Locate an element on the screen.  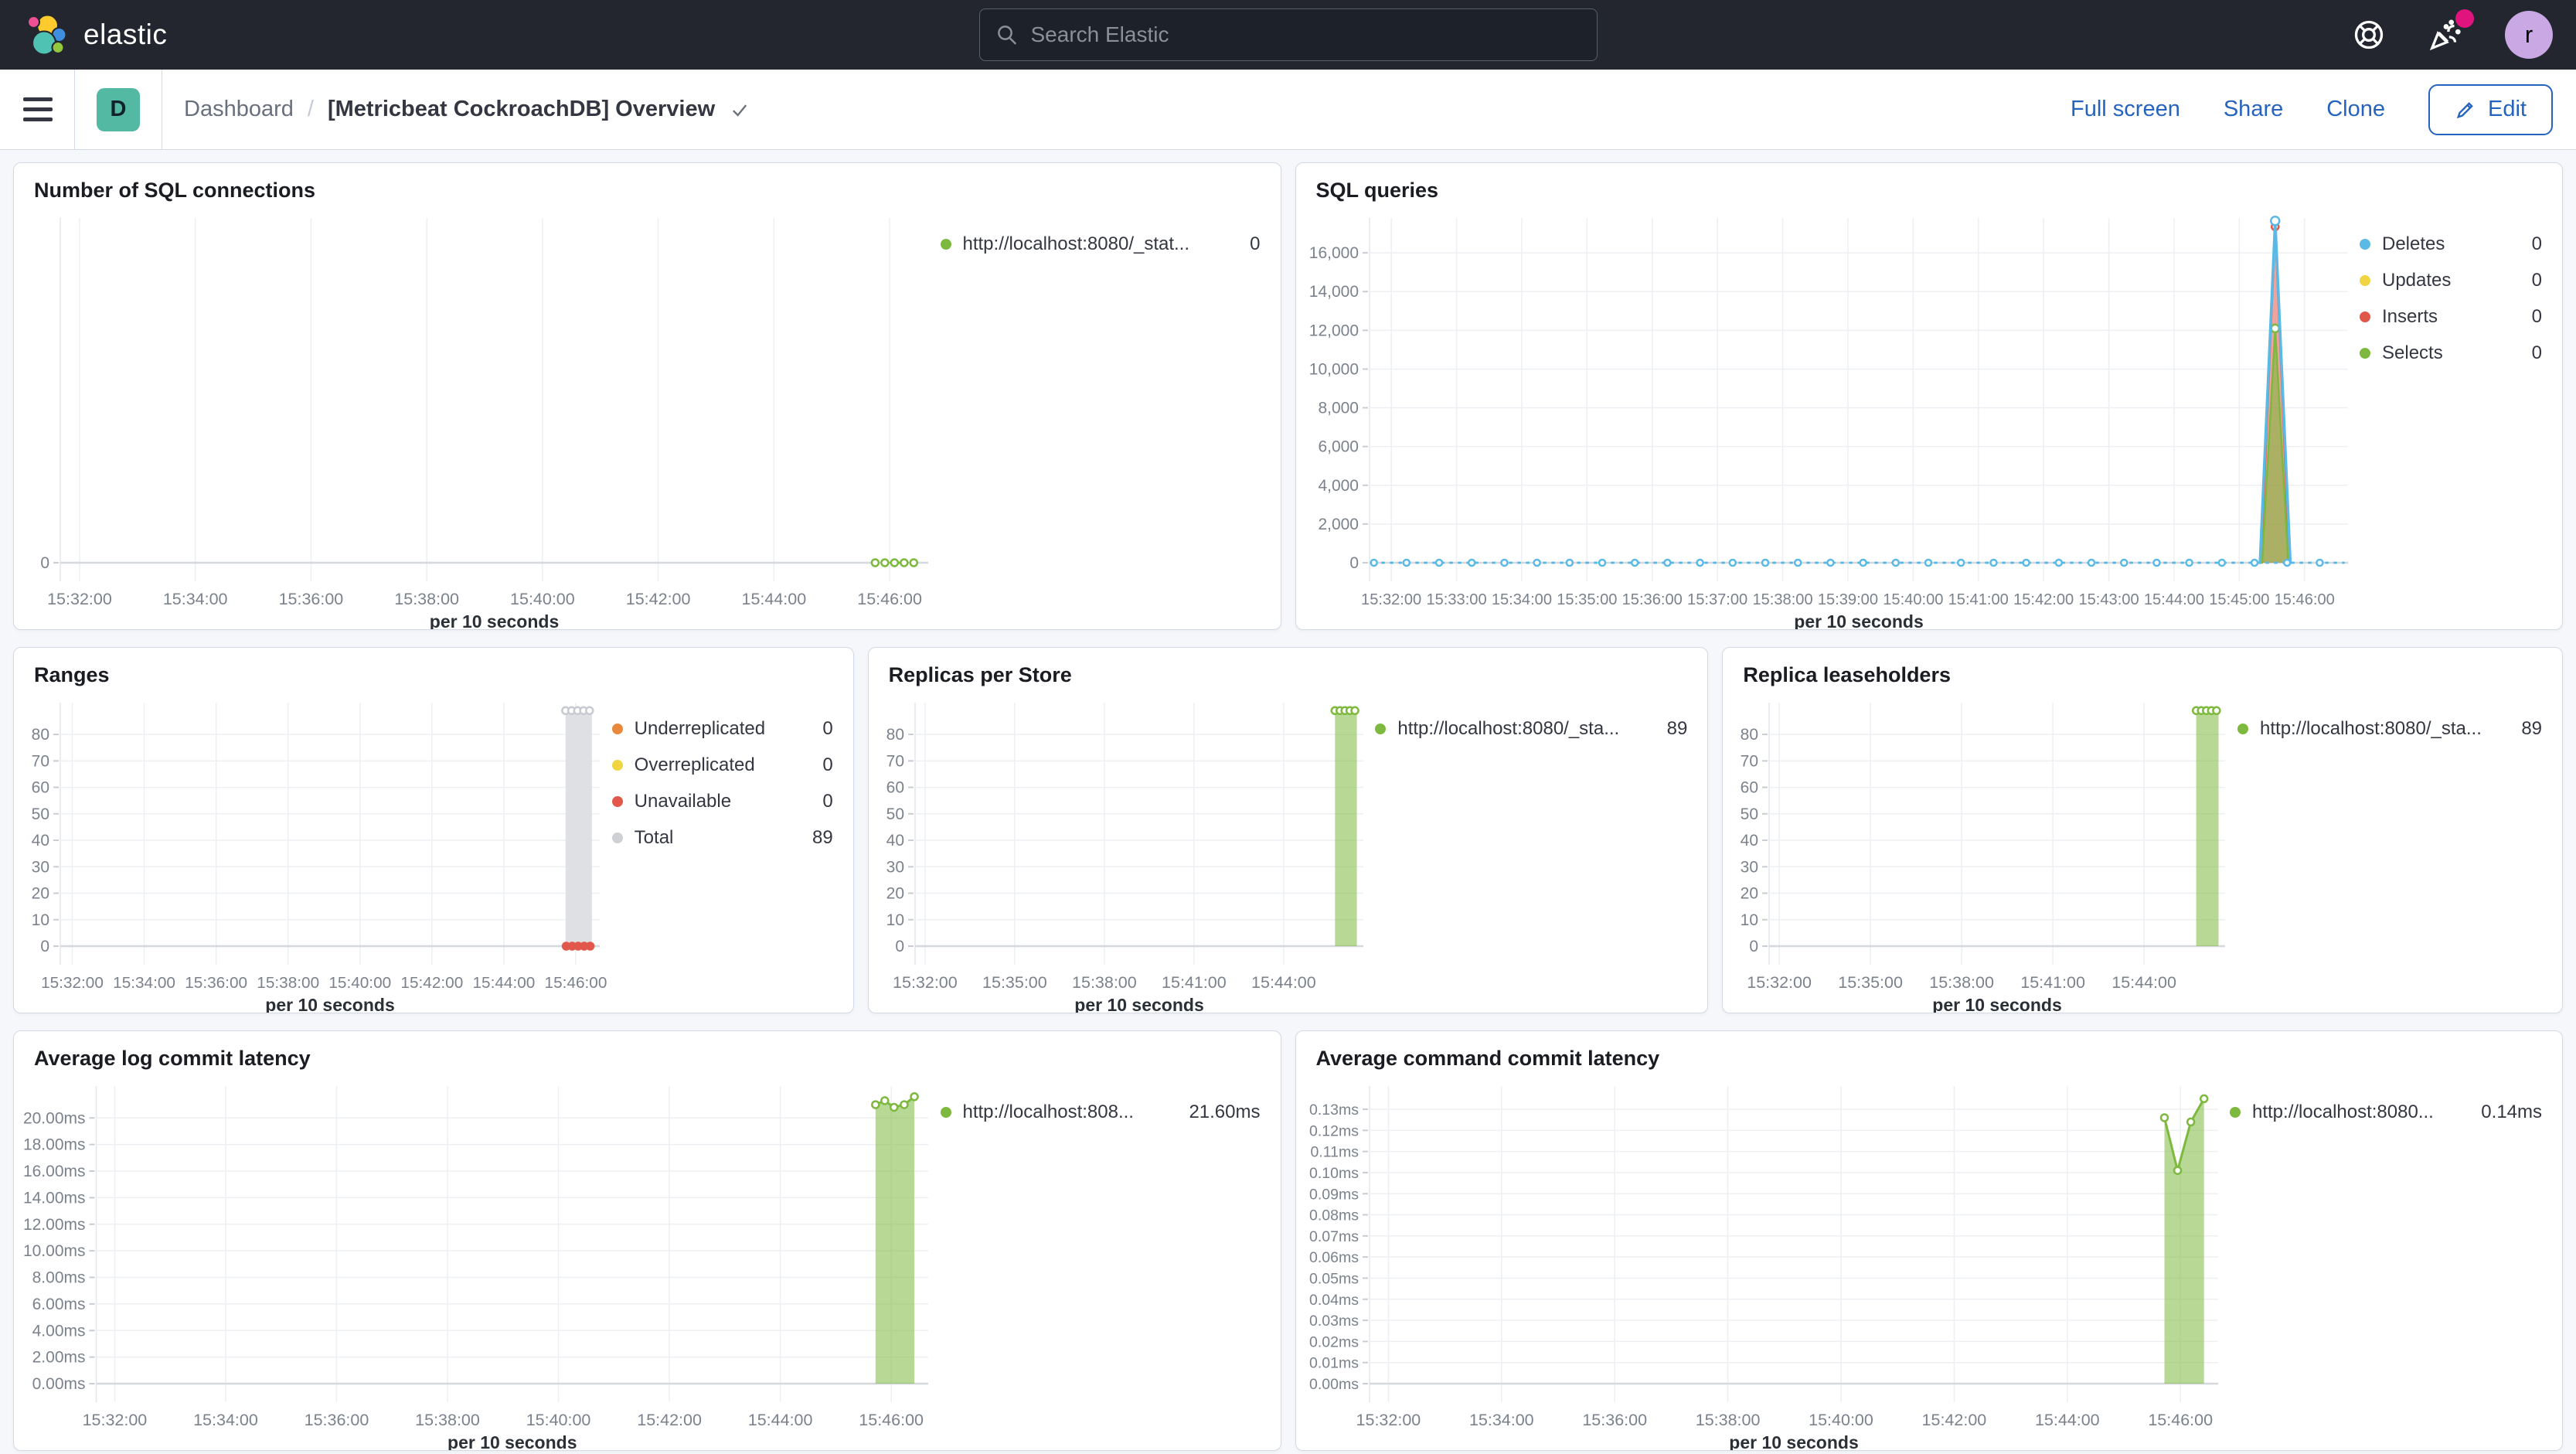
clone-button: Clone is located at coordinates (2355, 109).